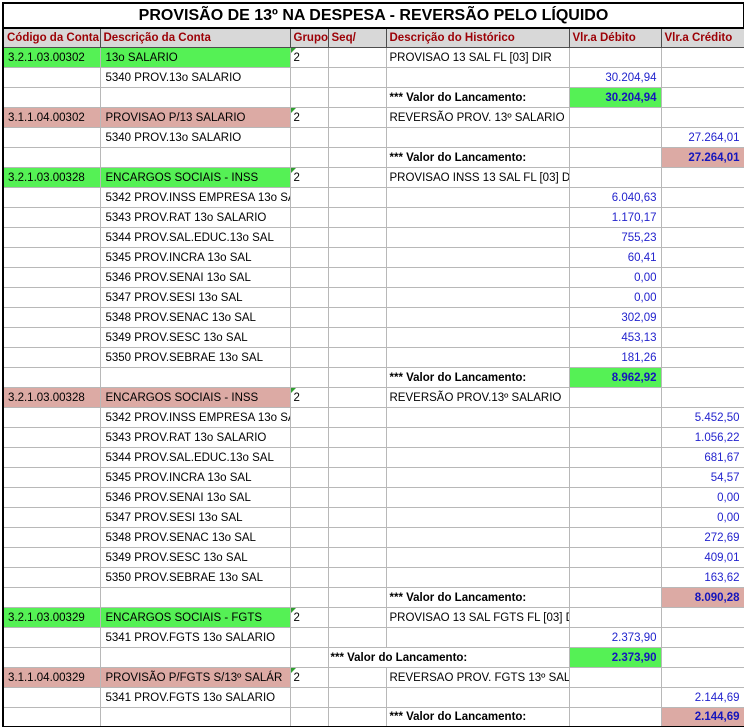 The height and width of the screenshot is (727, 744). Describe the element at coordinates (615, 337) in the screenshot. I see `cell-debit: 453,13` at that location.